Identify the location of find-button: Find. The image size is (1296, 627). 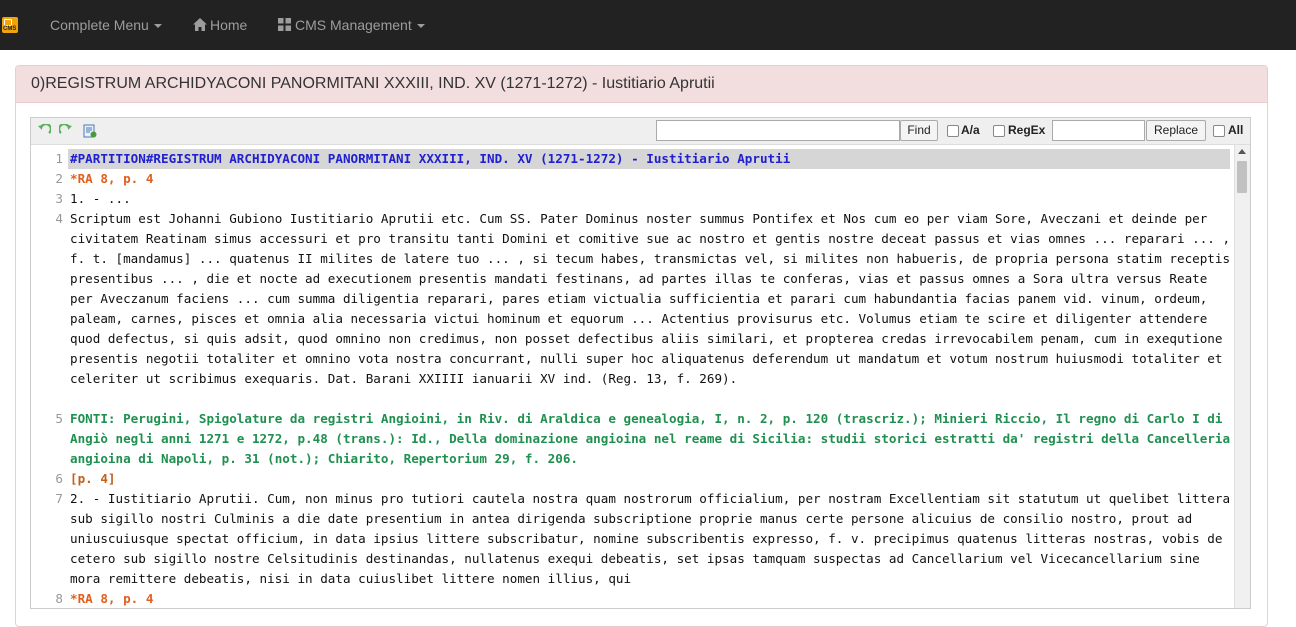
(919, 130).